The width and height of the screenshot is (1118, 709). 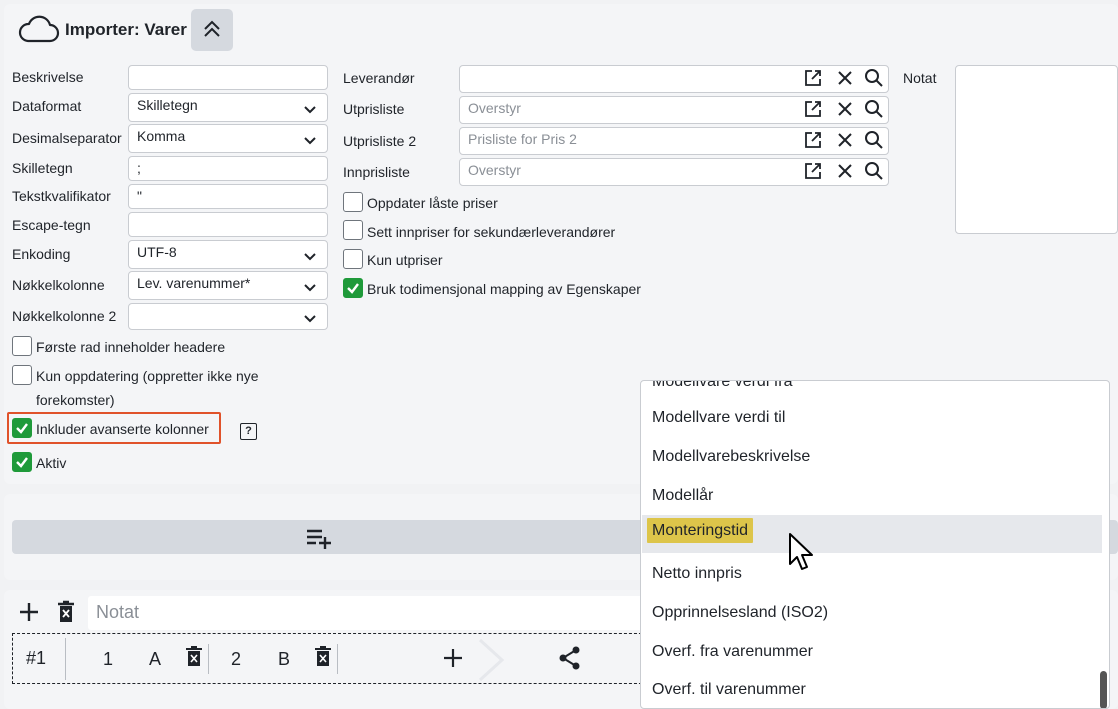 I want to click on enkoding-select: UTF-8, so click(x=228, y=254).